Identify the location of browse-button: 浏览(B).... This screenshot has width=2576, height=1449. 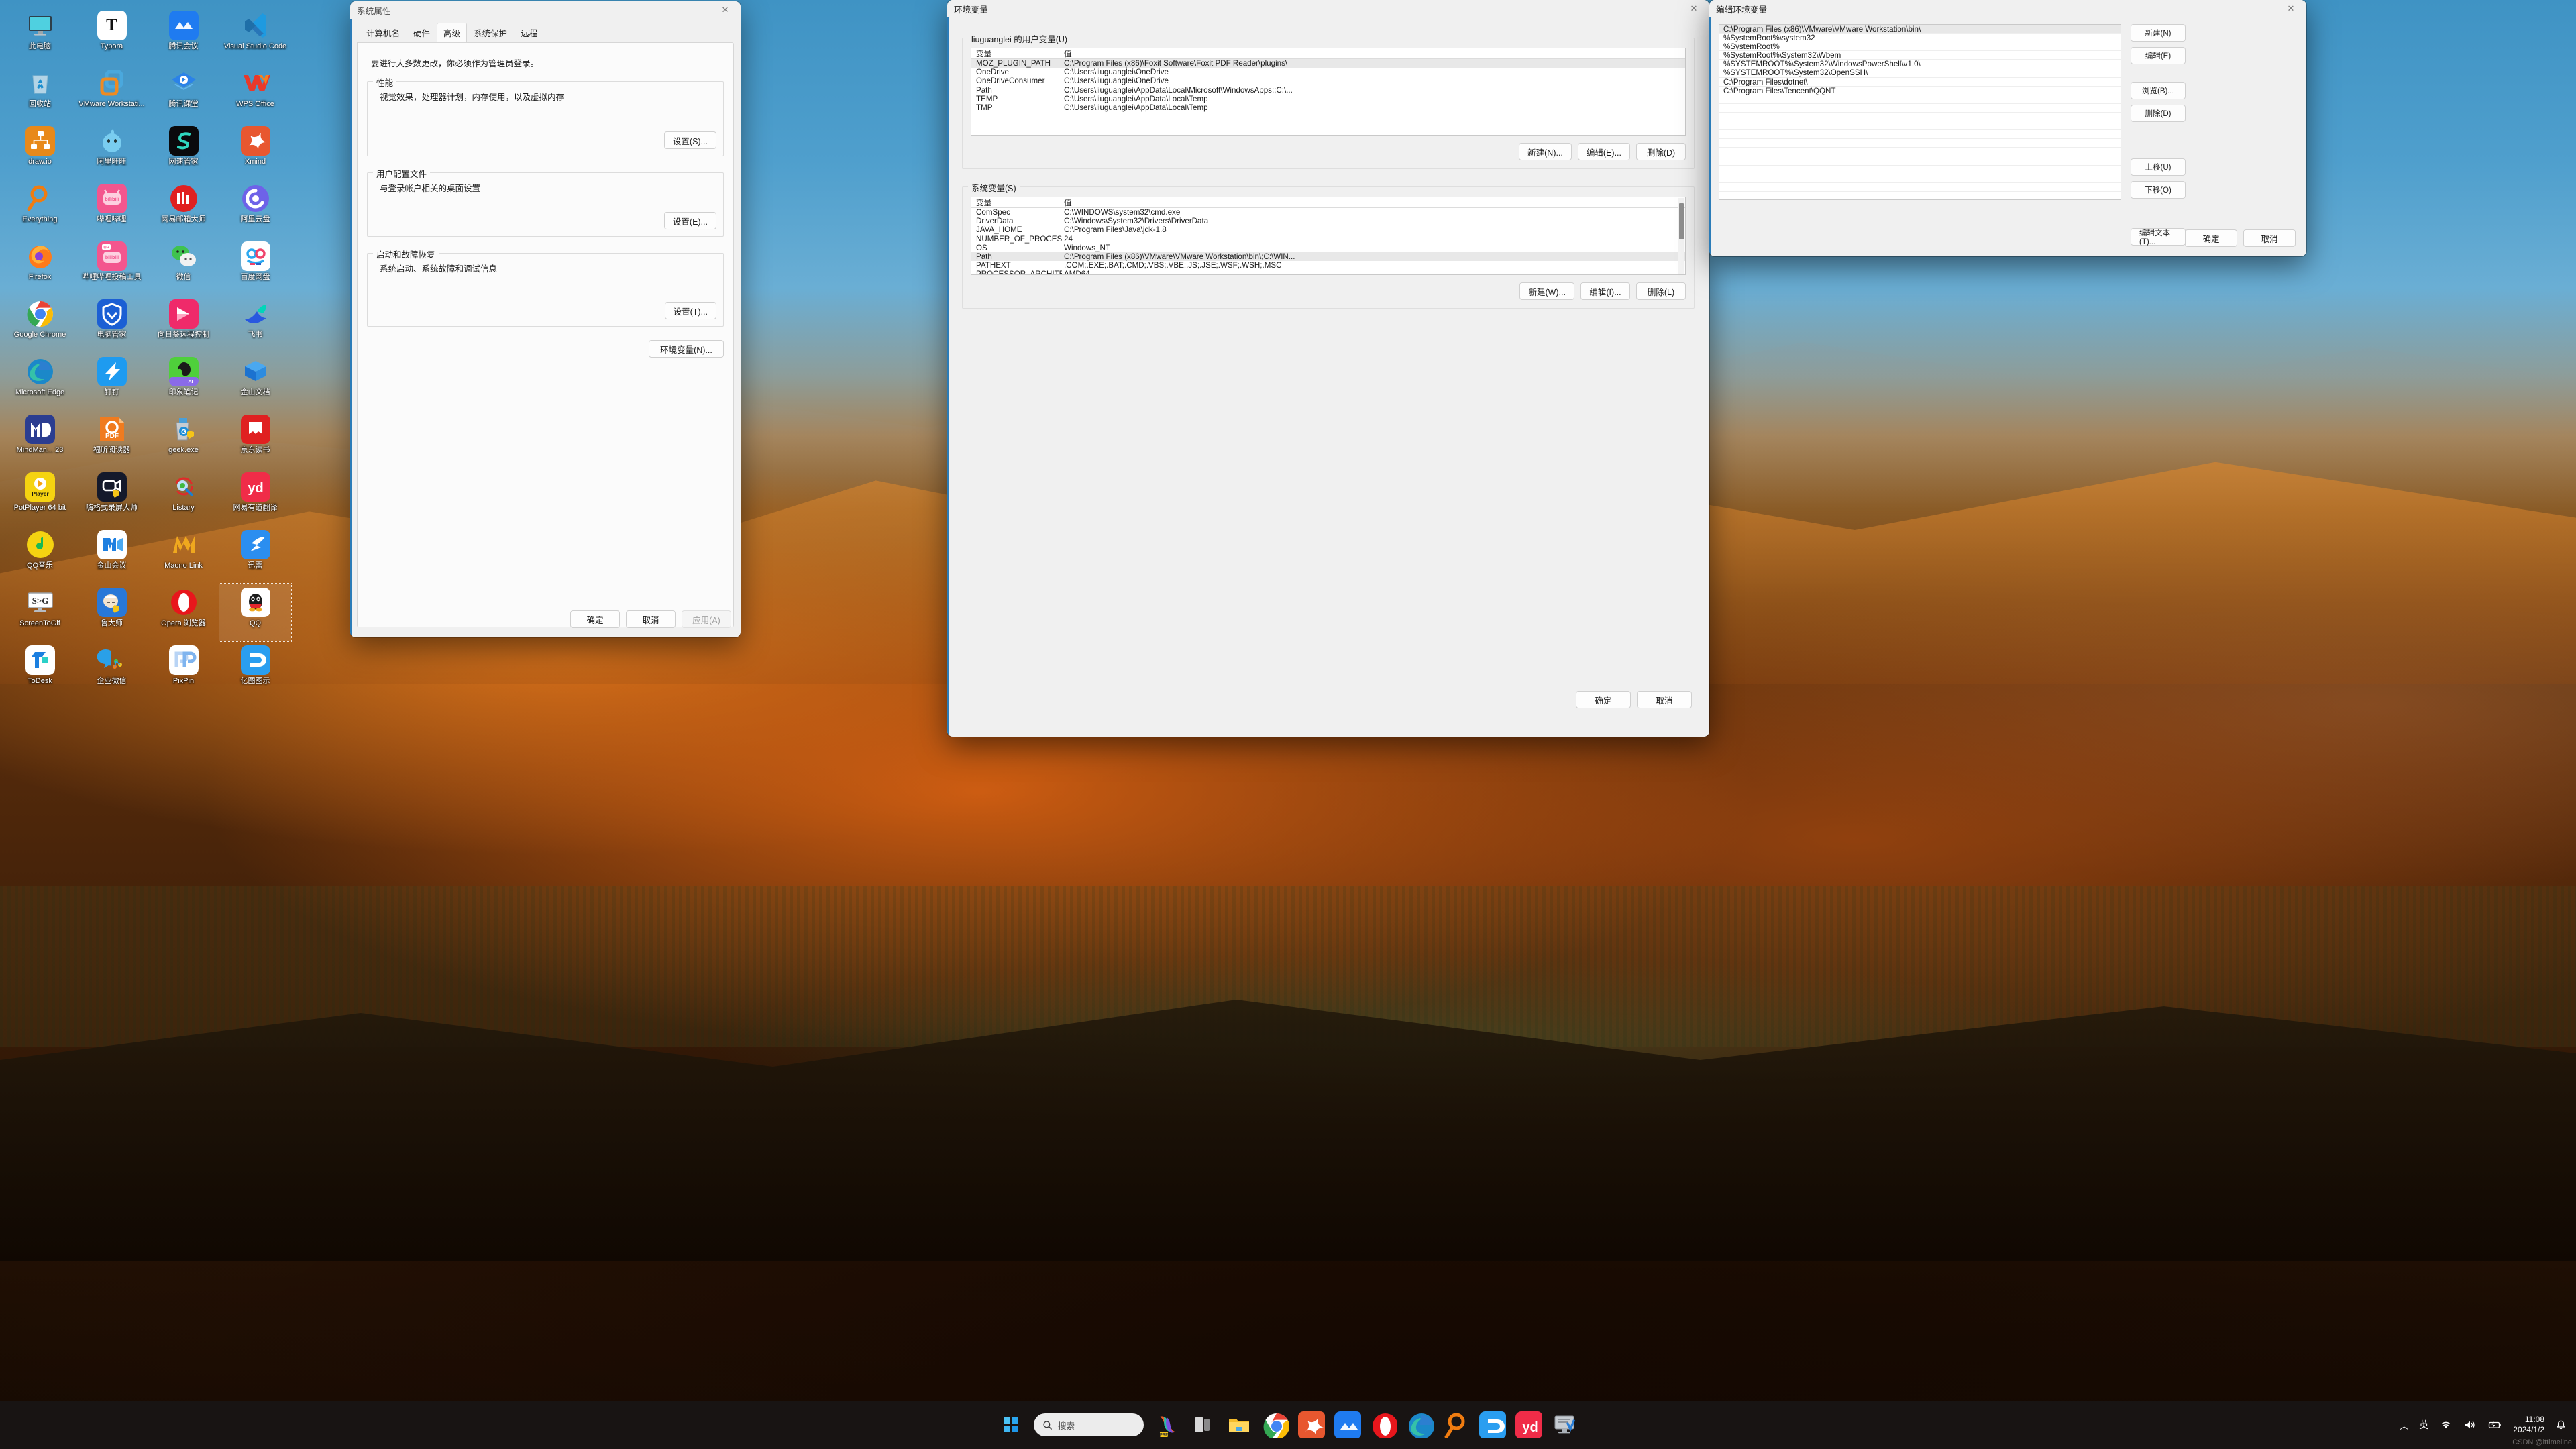
(2158, 90).